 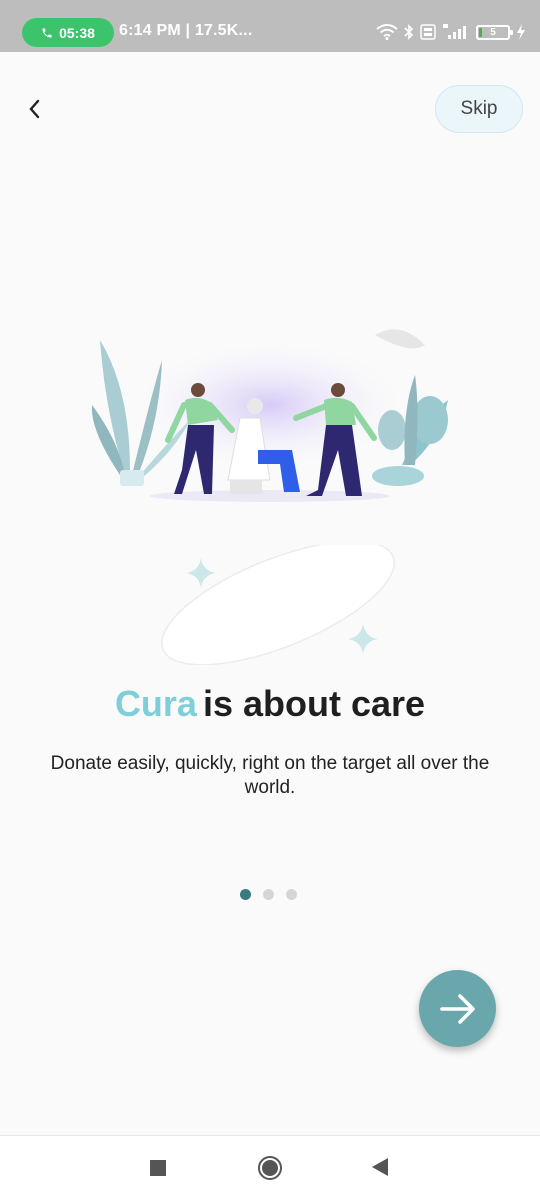 I want to click on people-care-illustration, so click(x=269, y=415).